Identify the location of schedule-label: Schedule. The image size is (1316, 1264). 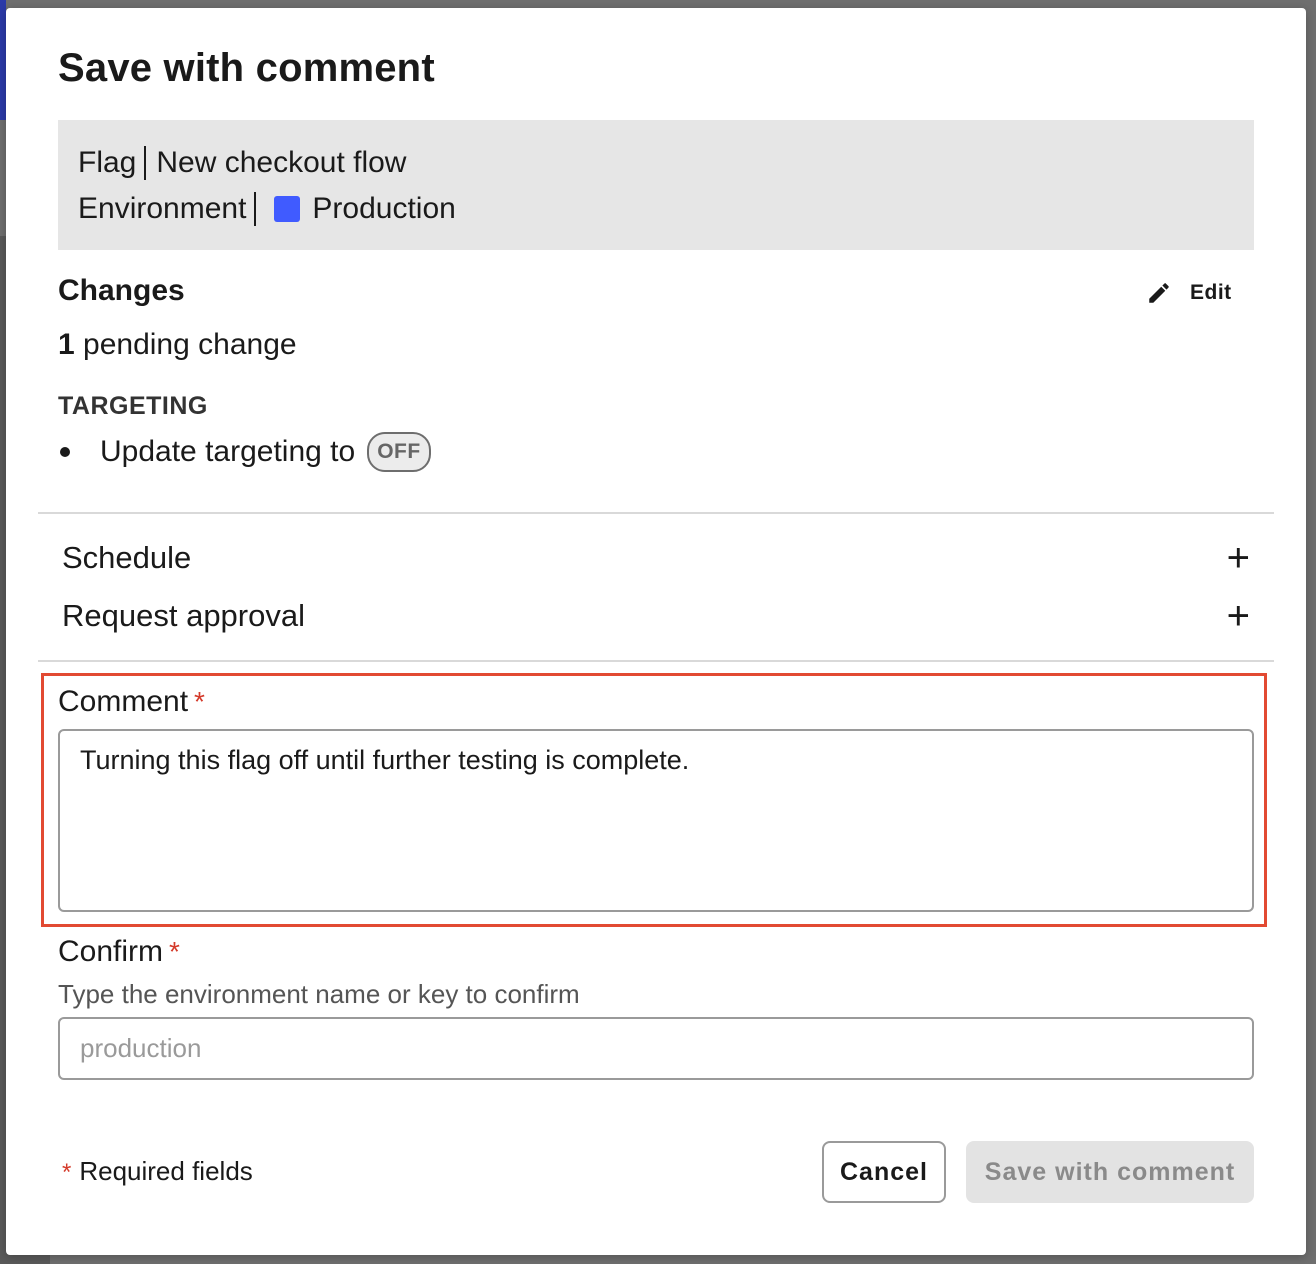
(127, 557).